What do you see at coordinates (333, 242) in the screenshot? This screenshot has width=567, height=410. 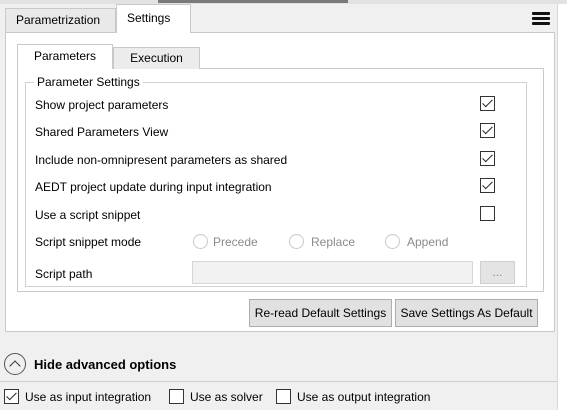 I see `replace-radio-label: Replace` at bounding box center [333, 242].